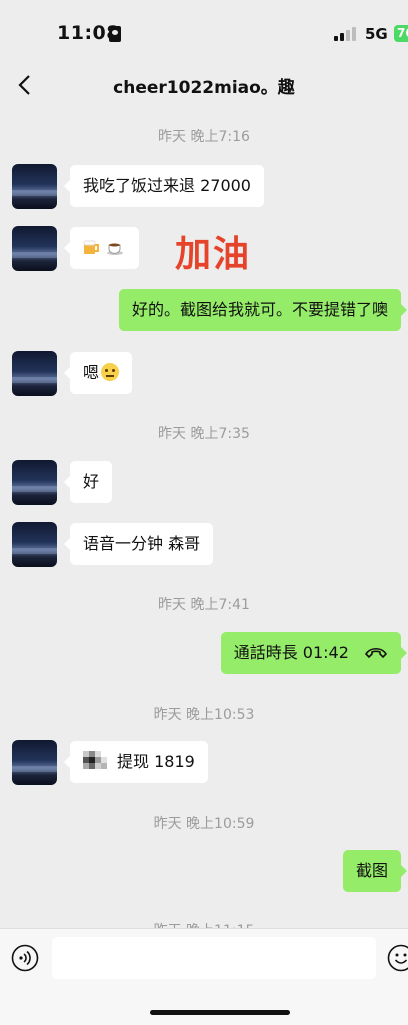 The height and width of the screenshot is (1025, 408). Describe the element at coordinates (25, 958) in the screenshot. I see `voice-input-icon` at that location.